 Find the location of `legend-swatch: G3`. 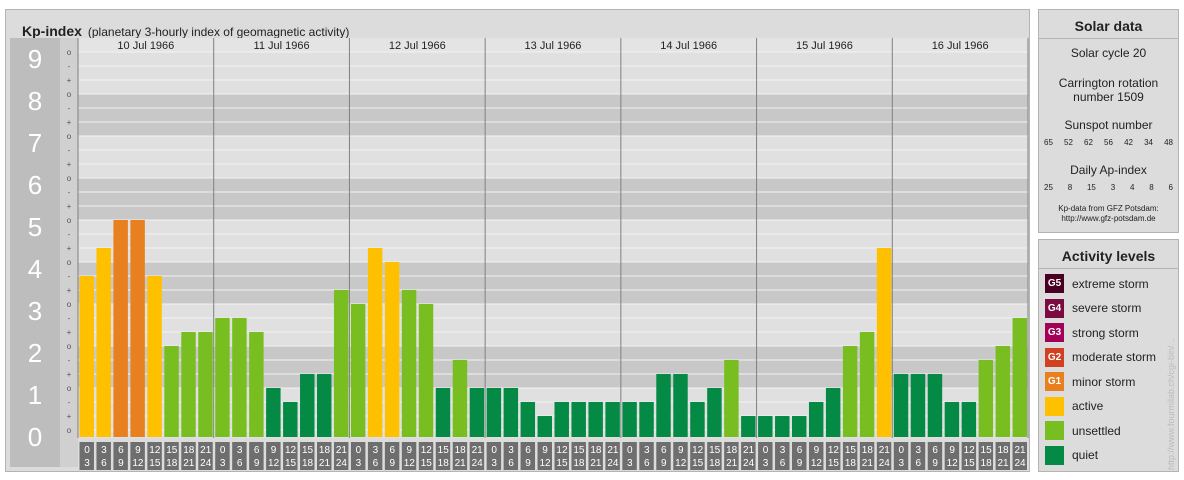

legend-swatch: G3 is located at coordinates (1054, 332).